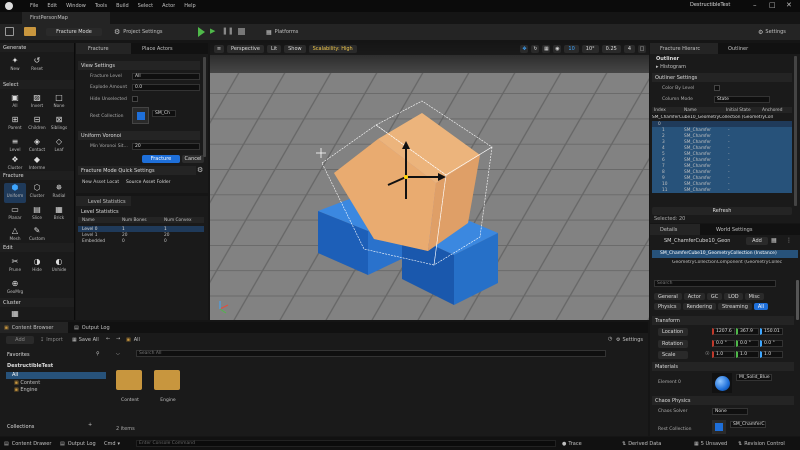 The width and height of the screenshot is (800, 450). I want to click on perspective-button: Perspective, so click(245, 49).